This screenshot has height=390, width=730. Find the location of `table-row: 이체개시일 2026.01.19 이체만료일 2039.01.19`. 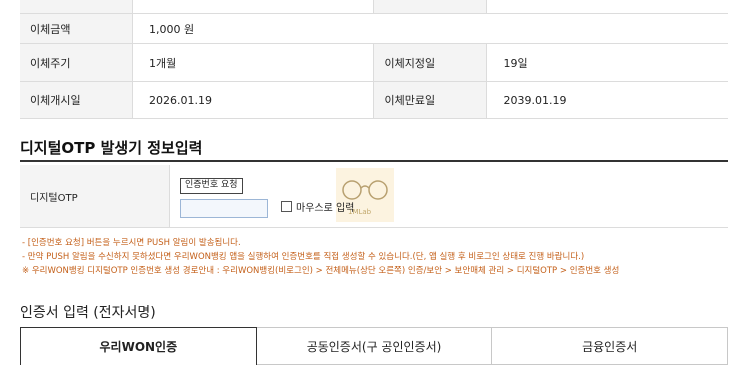

table-row: 이체개시일 2026.01.19 이체만료일 2039.01.19 is located at coordinates (374, 100).